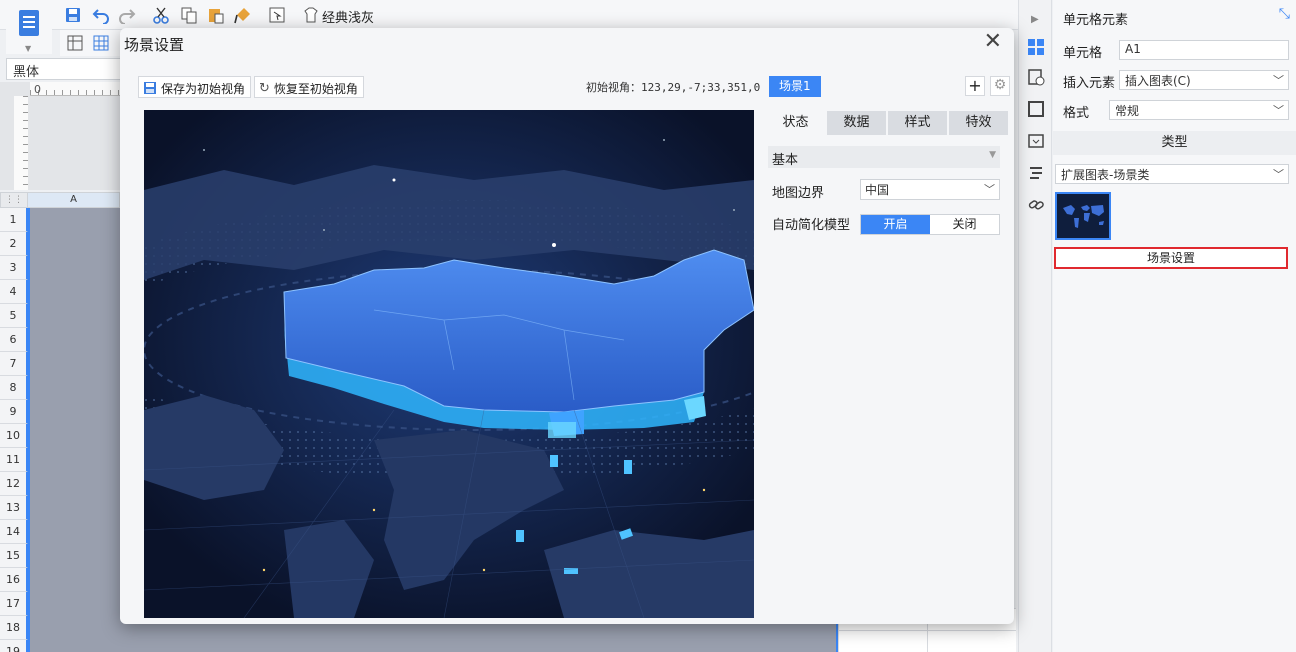 The image size is (1296, 652). Describe the element at coordinates (975, 86) in the screenshot. I see `add-scene-icon: +` at that location.